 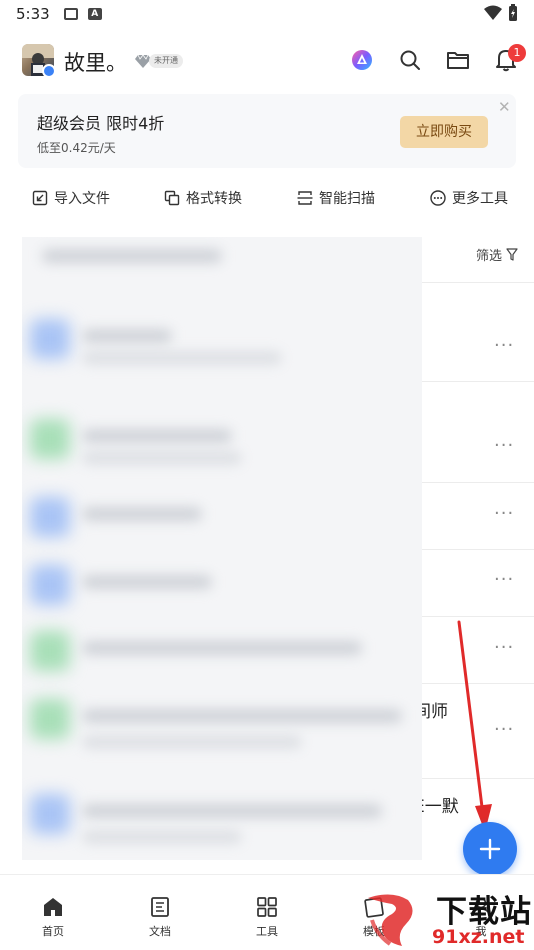 I want to click on format-convert-label: 格式转换, so click(x=214, y=199).